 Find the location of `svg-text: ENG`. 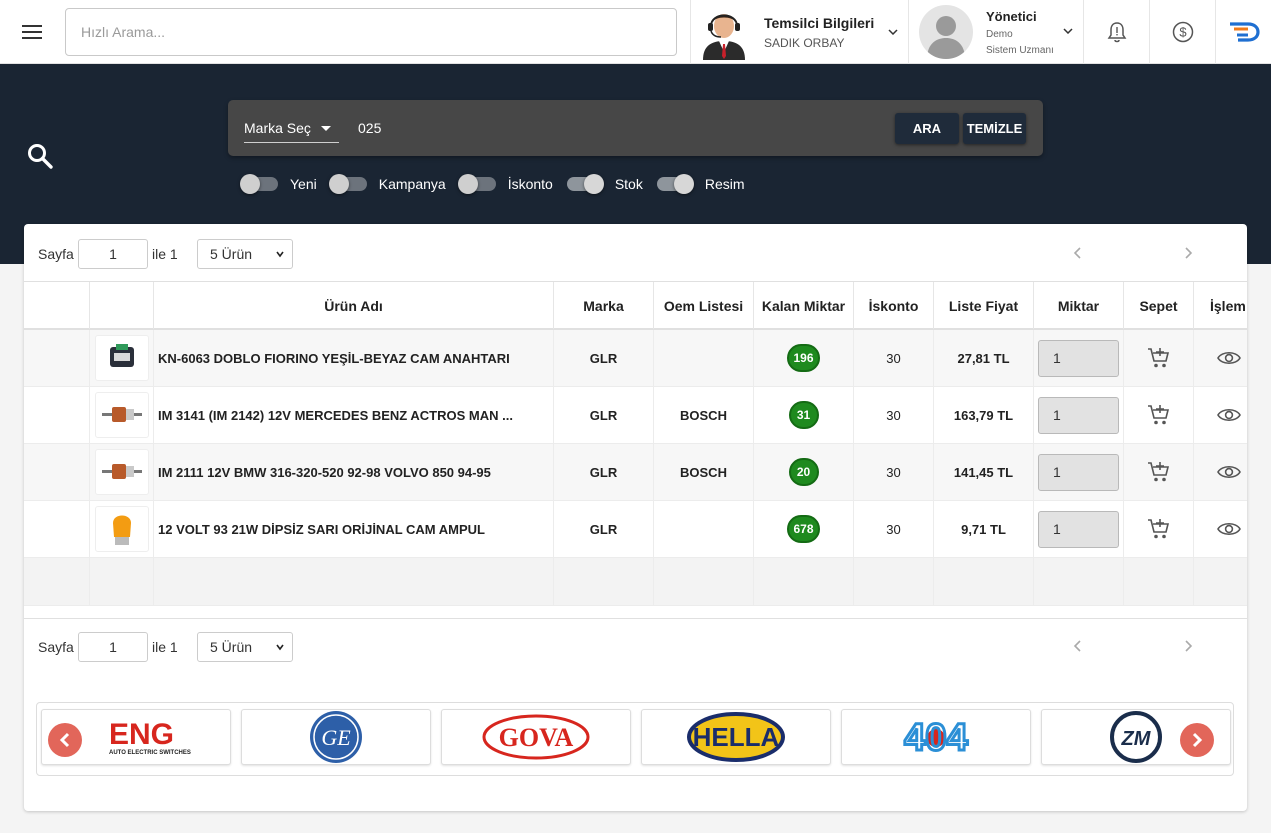

svg-text: ENG is located at coordinates (141, 734).